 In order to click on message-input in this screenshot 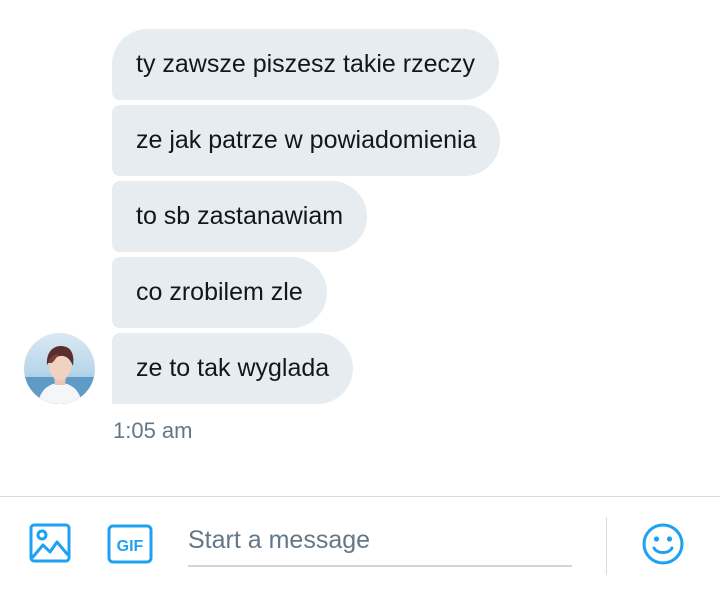, I will do `click(380, 541)`.